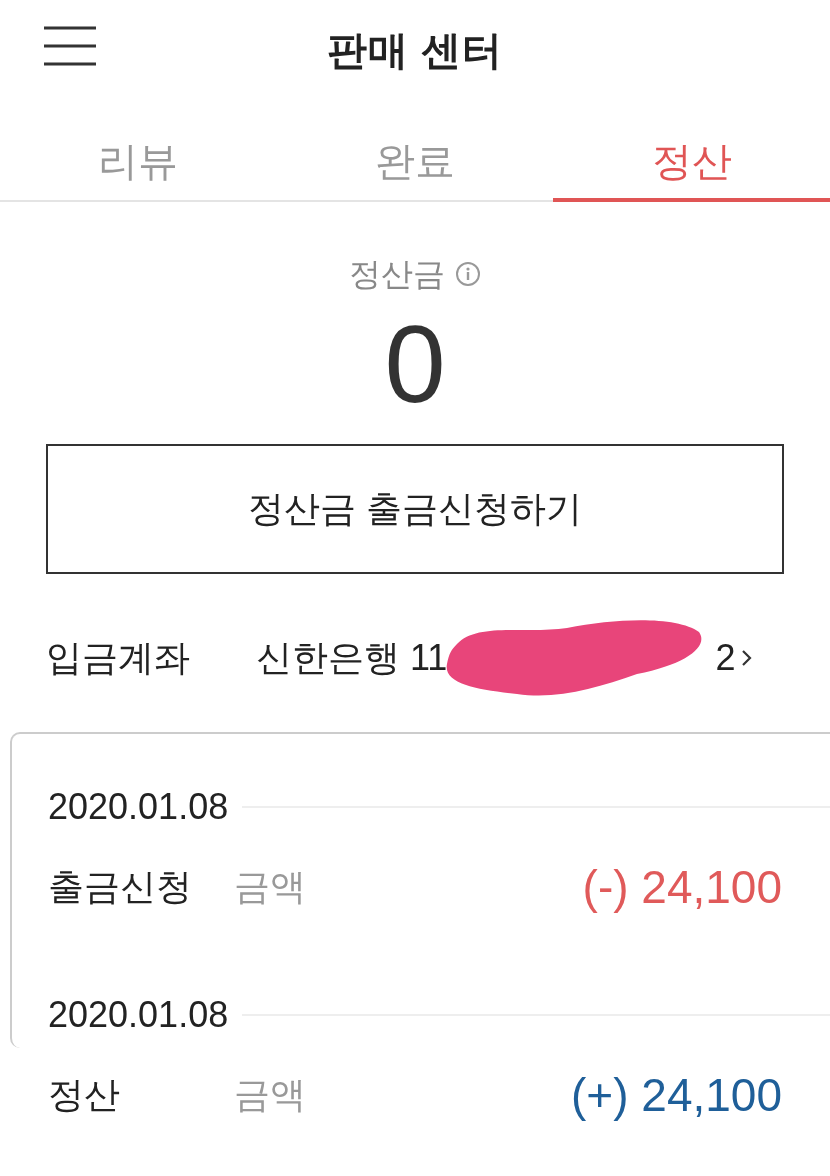 This screenshot has width=830, height=1176. I want to click on transaction-amount: (-) 24,100, so click(682, 887).